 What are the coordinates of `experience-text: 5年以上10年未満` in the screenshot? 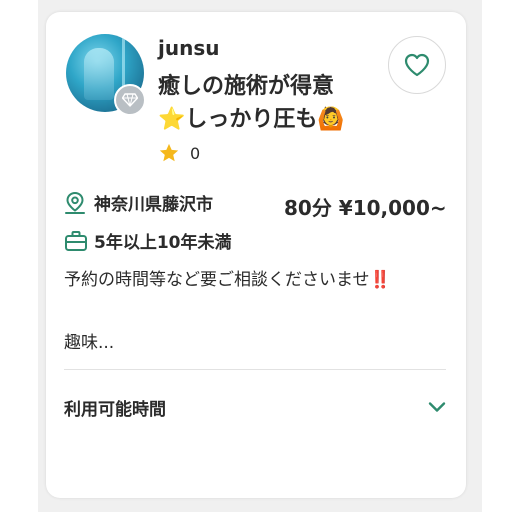 It's located at (163, 243).